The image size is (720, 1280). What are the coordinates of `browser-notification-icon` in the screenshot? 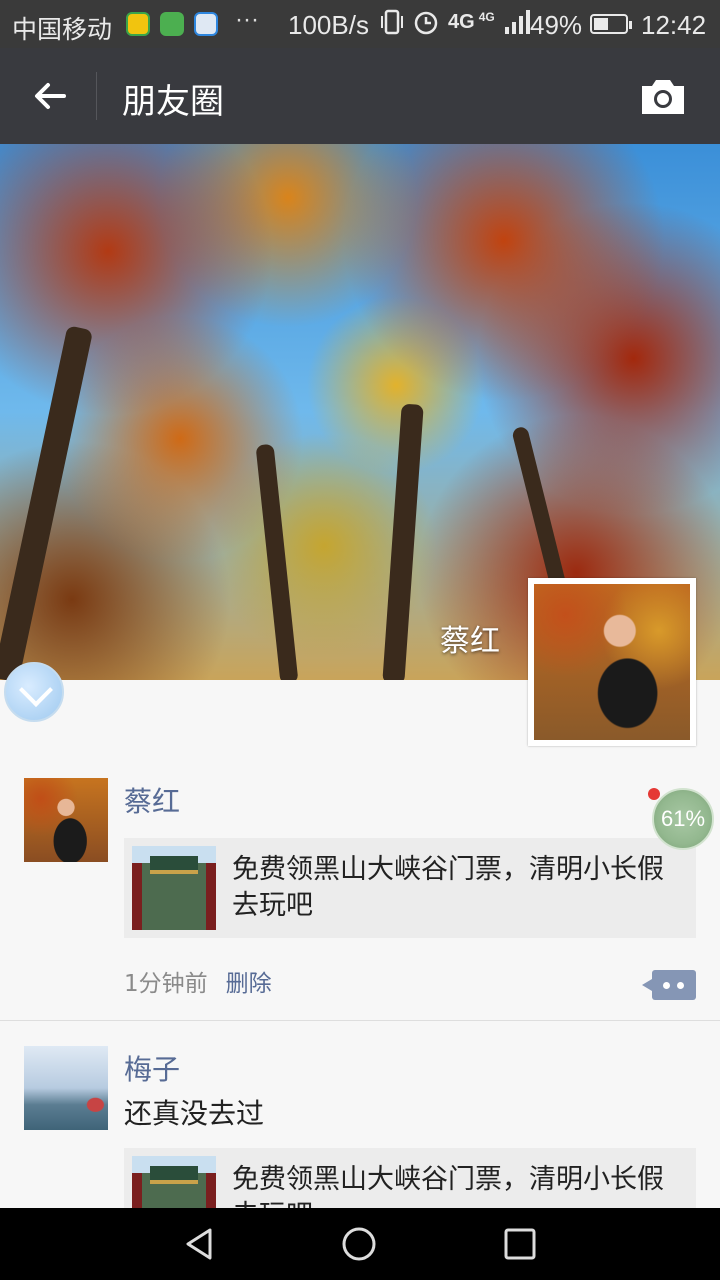 It's located at (172, 24).